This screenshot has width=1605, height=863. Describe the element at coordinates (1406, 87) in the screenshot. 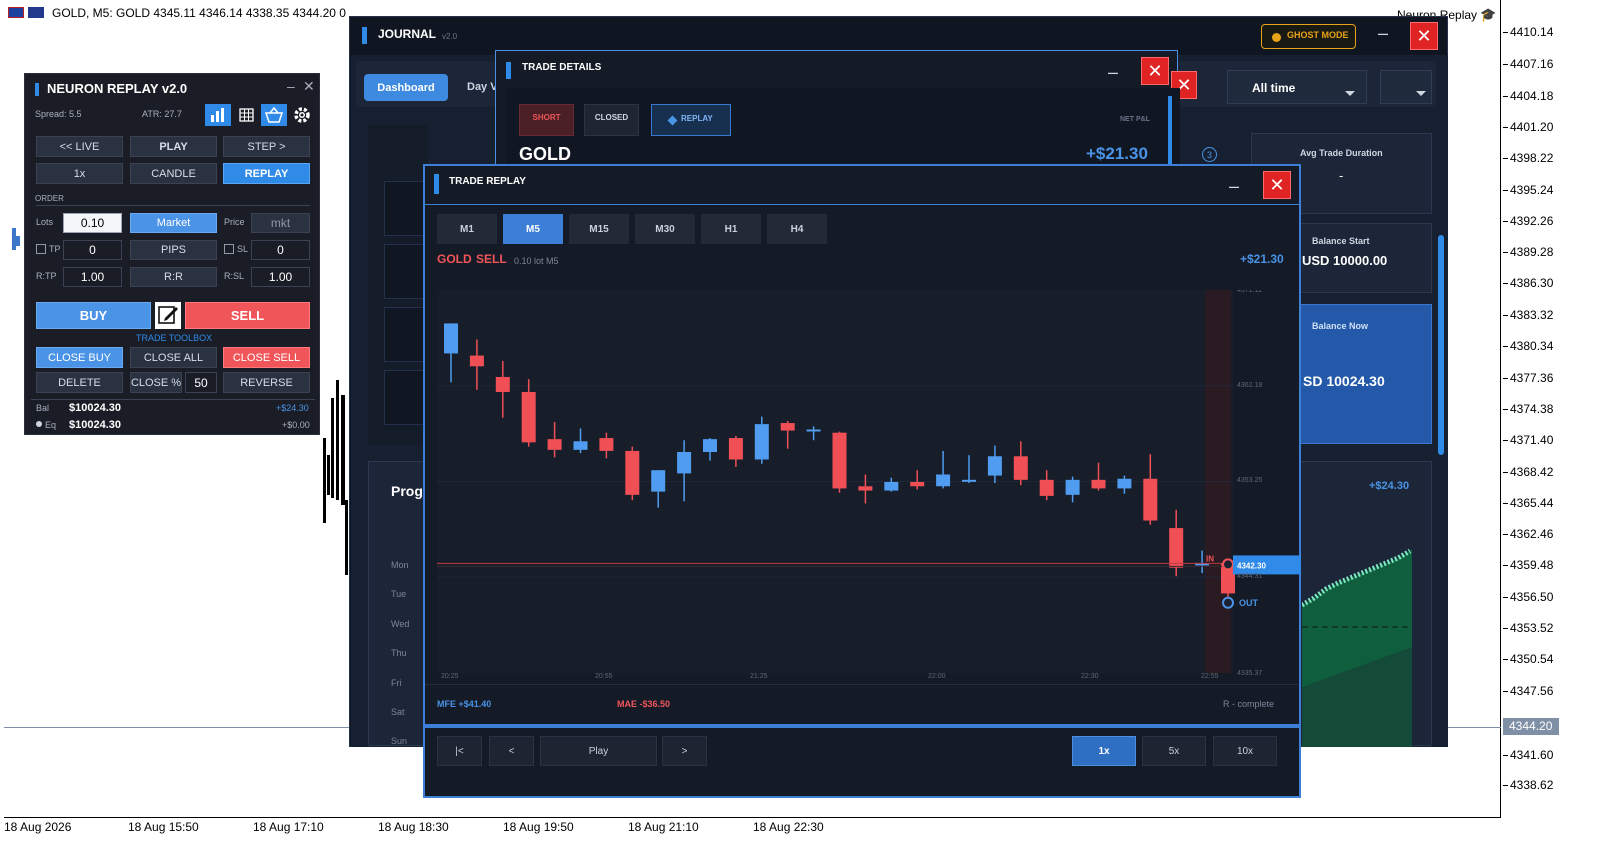

I see `account-select` at that location.